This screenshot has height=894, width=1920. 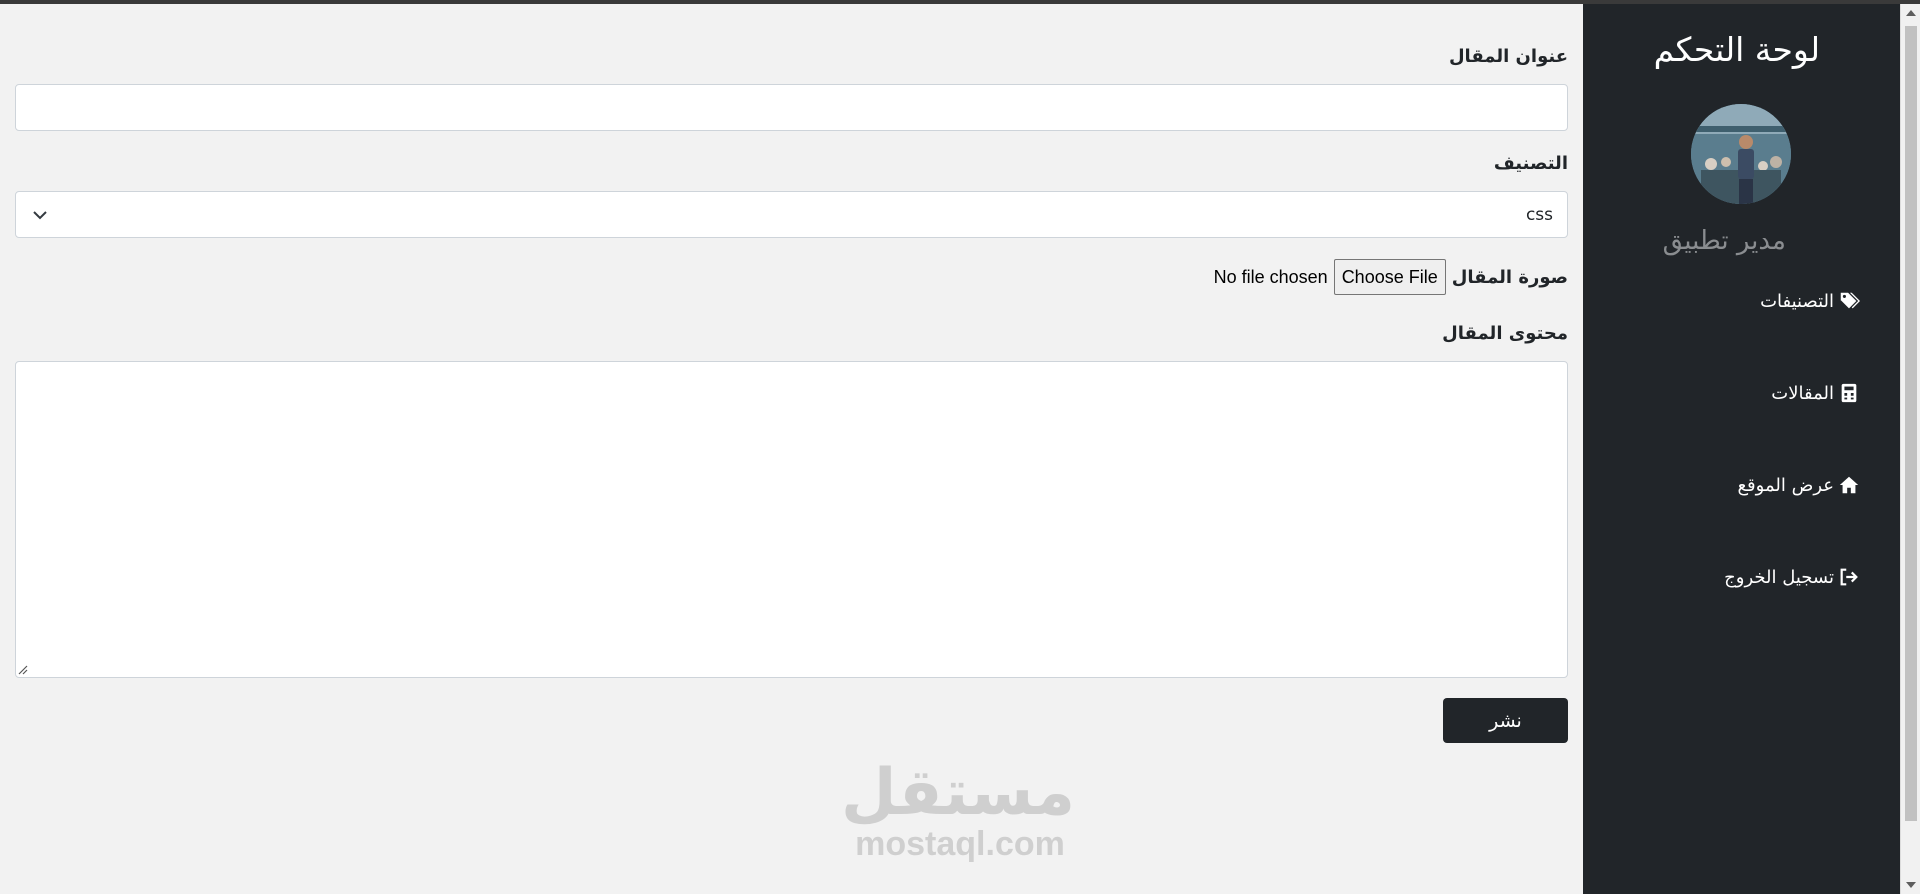 I want to click on sidebar-item-label: عرض الموقع, so click(x=1785, y=485).